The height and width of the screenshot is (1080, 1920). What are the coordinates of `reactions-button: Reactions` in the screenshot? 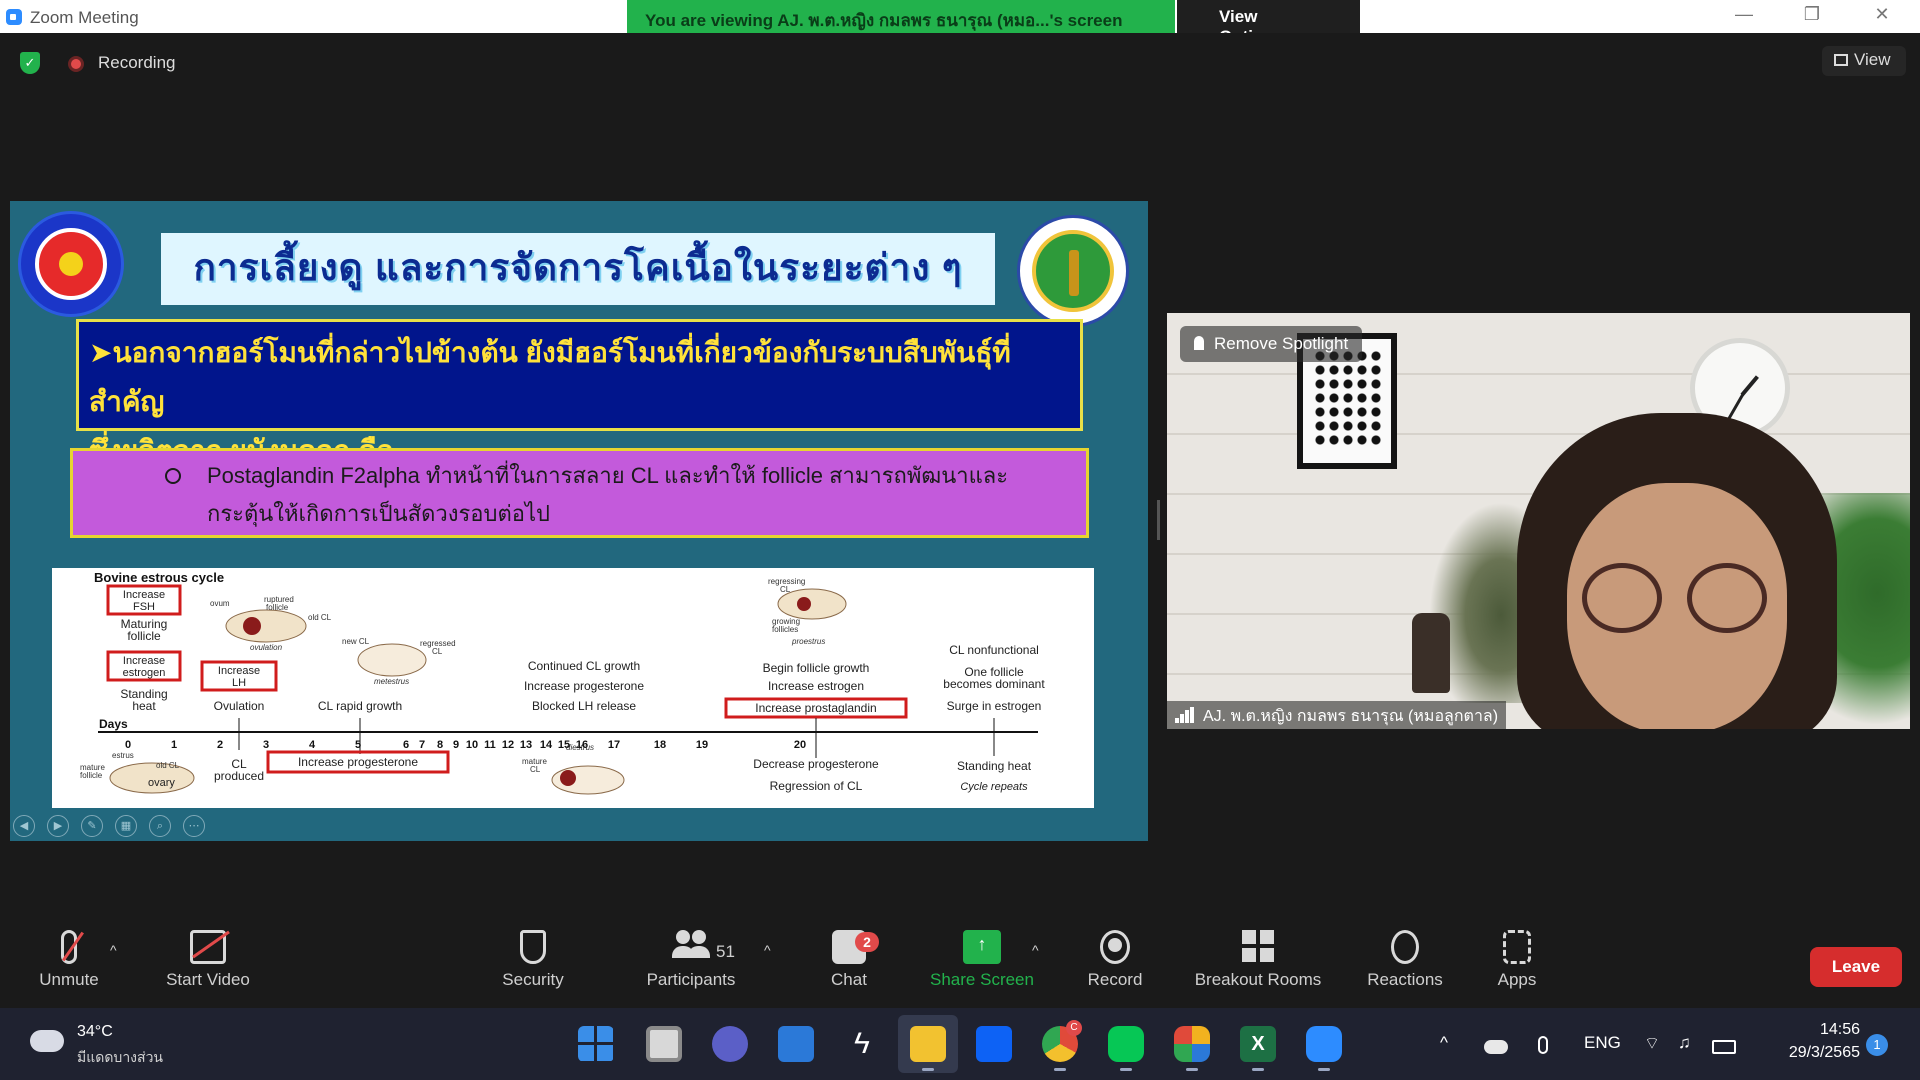 It's located at (1405, 966).